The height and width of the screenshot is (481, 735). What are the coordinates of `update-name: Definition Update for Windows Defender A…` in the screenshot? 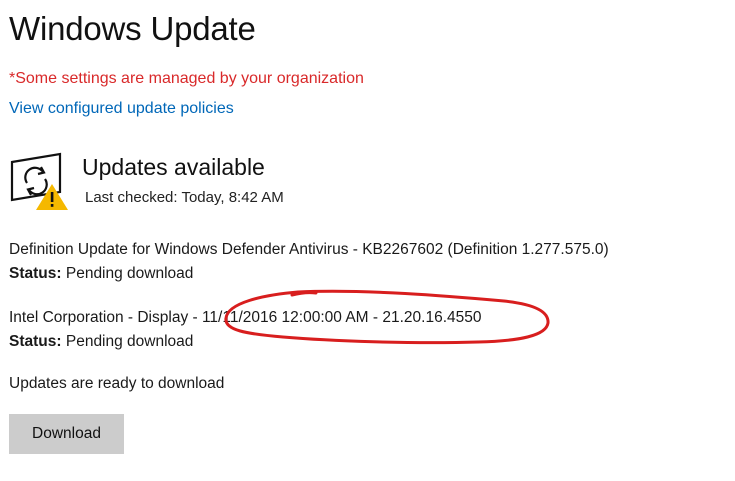 It's located at (309, 249).